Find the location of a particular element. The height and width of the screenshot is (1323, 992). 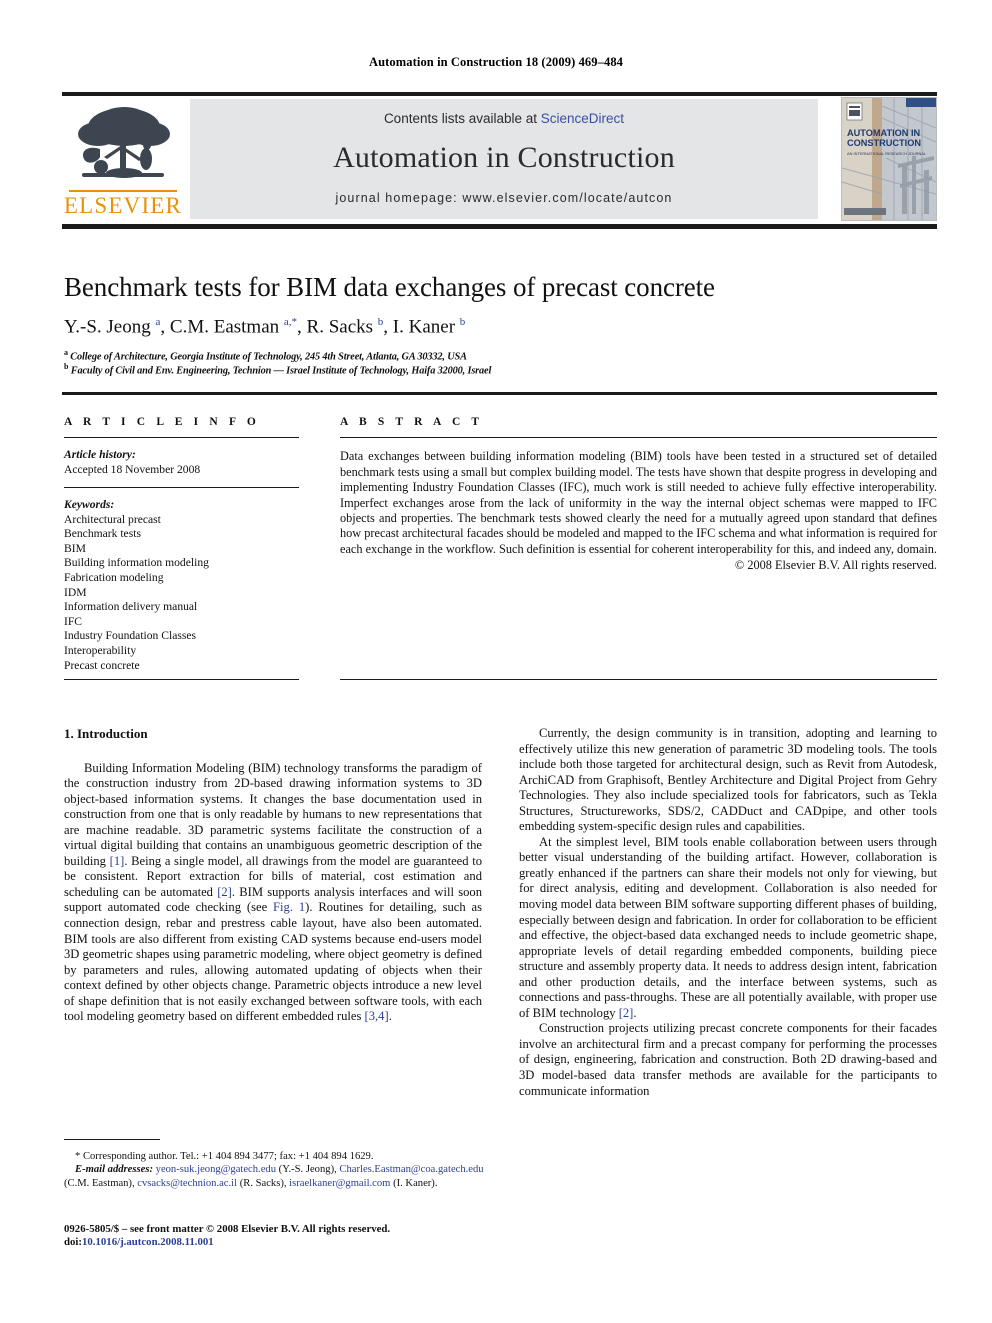

doi-value: 10.1016/j.autcon.2008.11.001 is located at coordinates (148, 1242).